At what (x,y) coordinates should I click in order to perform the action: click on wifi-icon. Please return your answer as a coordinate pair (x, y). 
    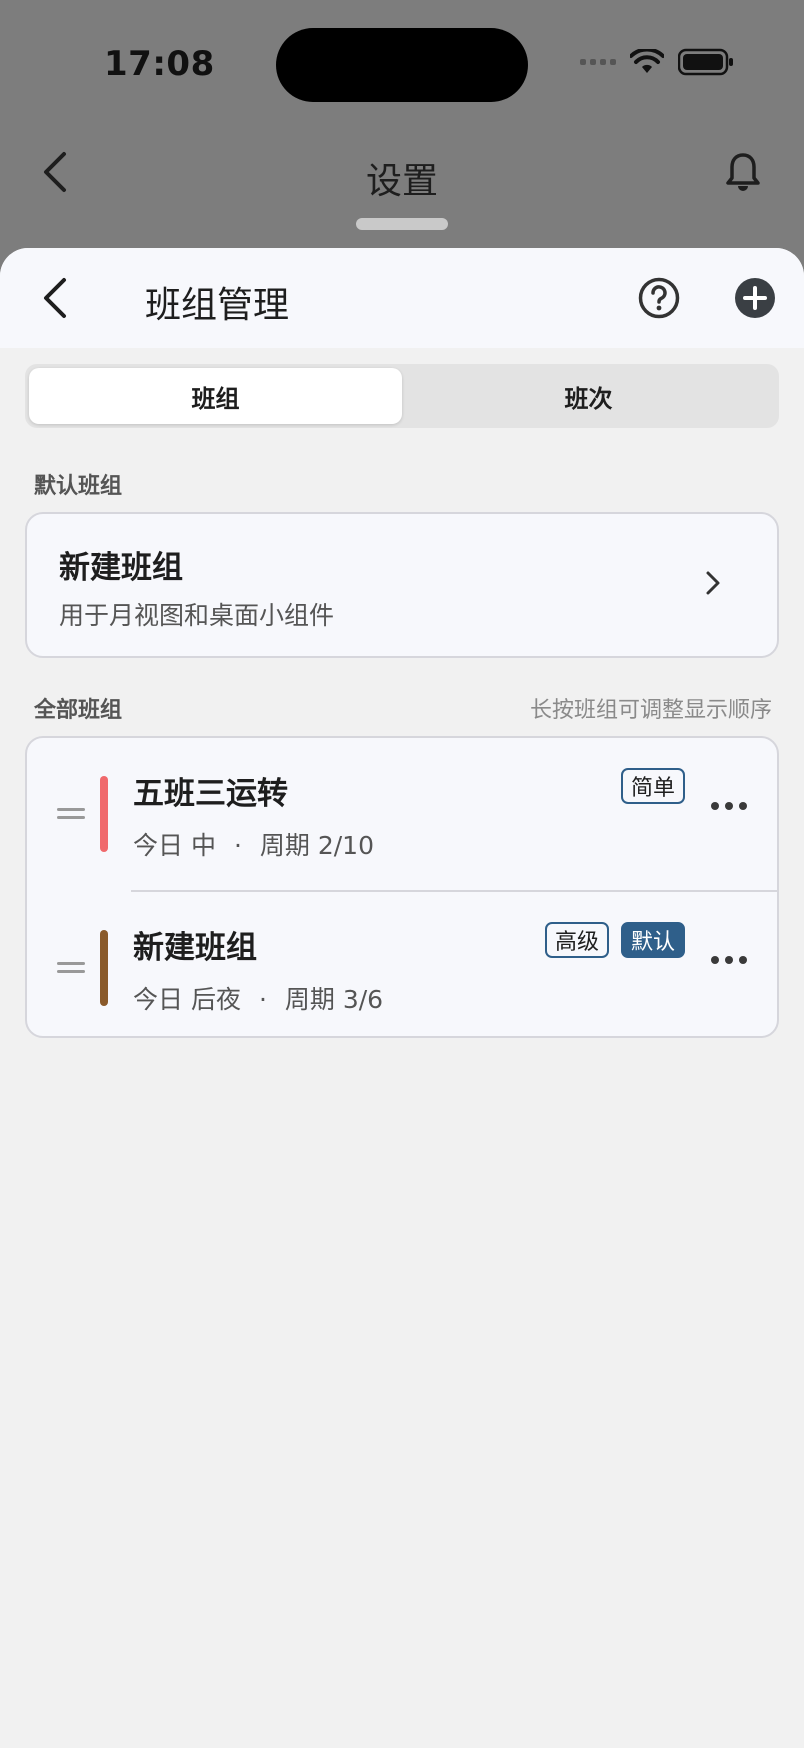
    Looking at the image, I should click on (647, 61).